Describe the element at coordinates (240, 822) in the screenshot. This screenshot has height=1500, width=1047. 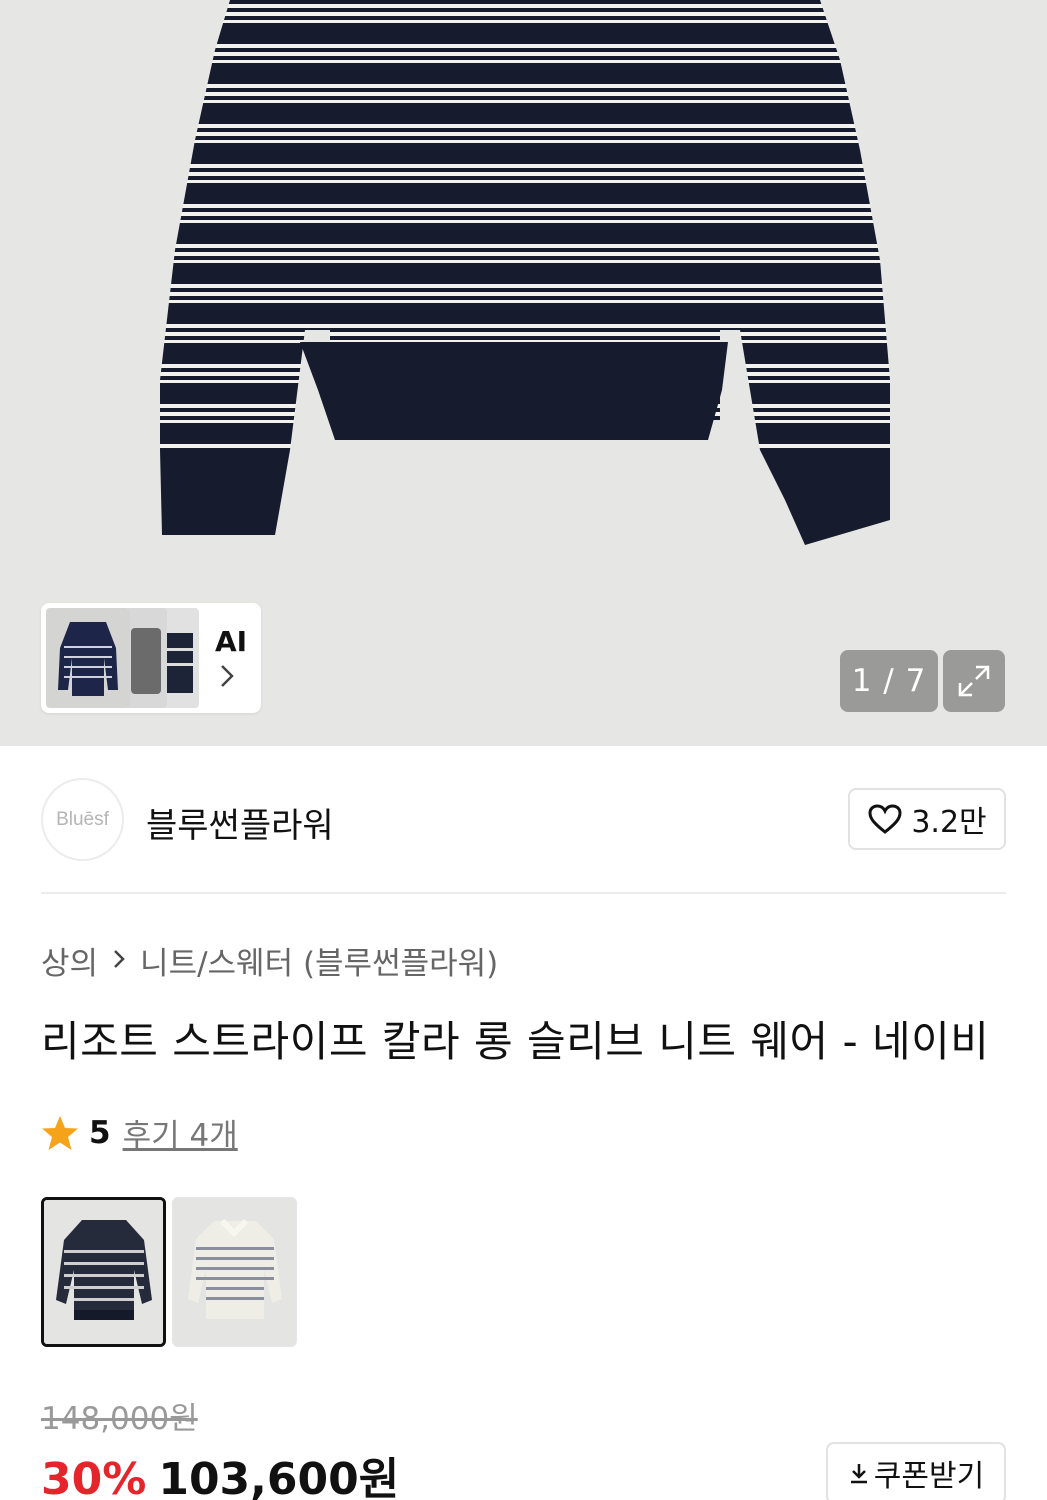
I see `brand-name: 블루썬플라워` at that location.